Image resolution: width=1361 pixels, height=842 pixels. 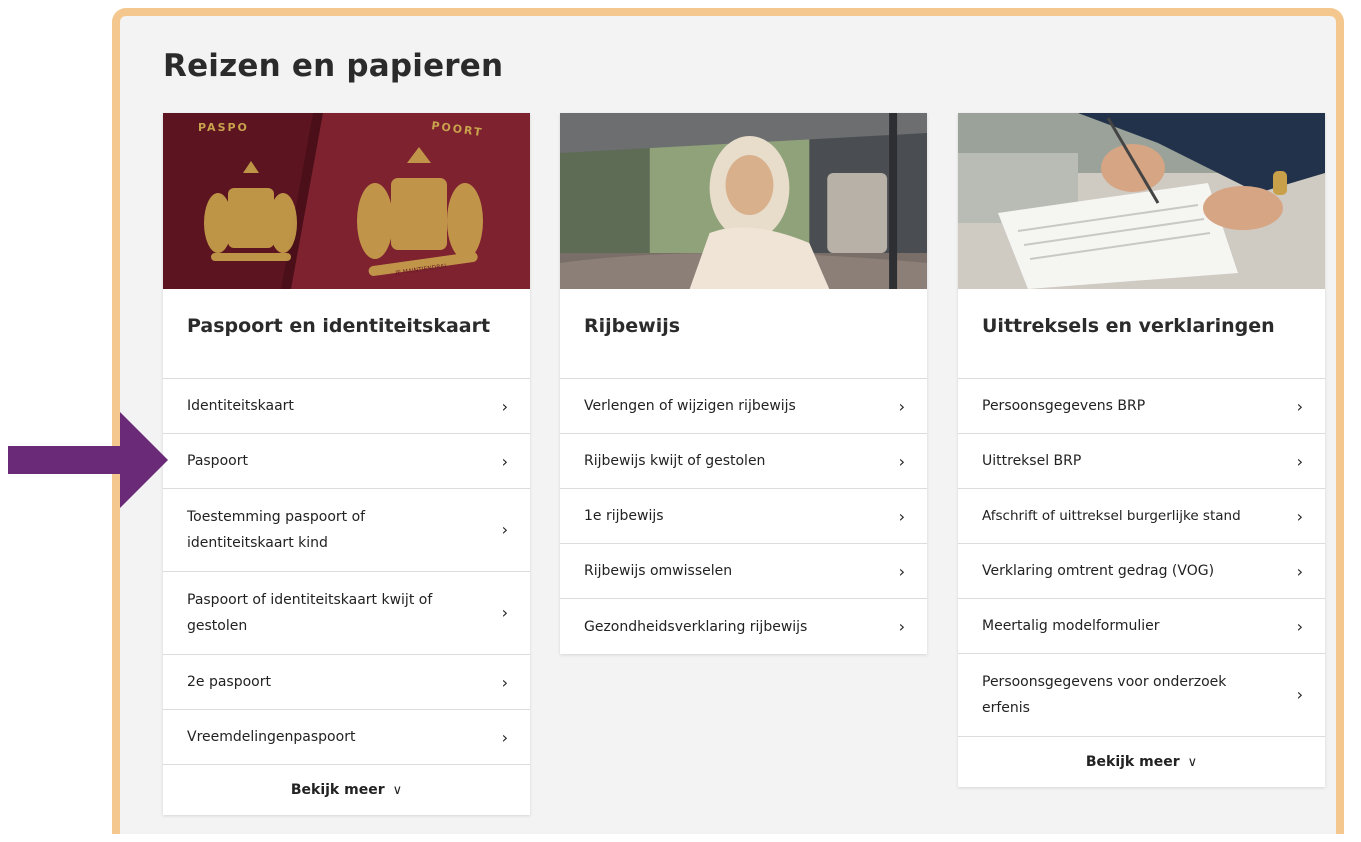 I want to click on link-label: Gezondheidsverklaring rijbewijs, so click(x=696, y=626).